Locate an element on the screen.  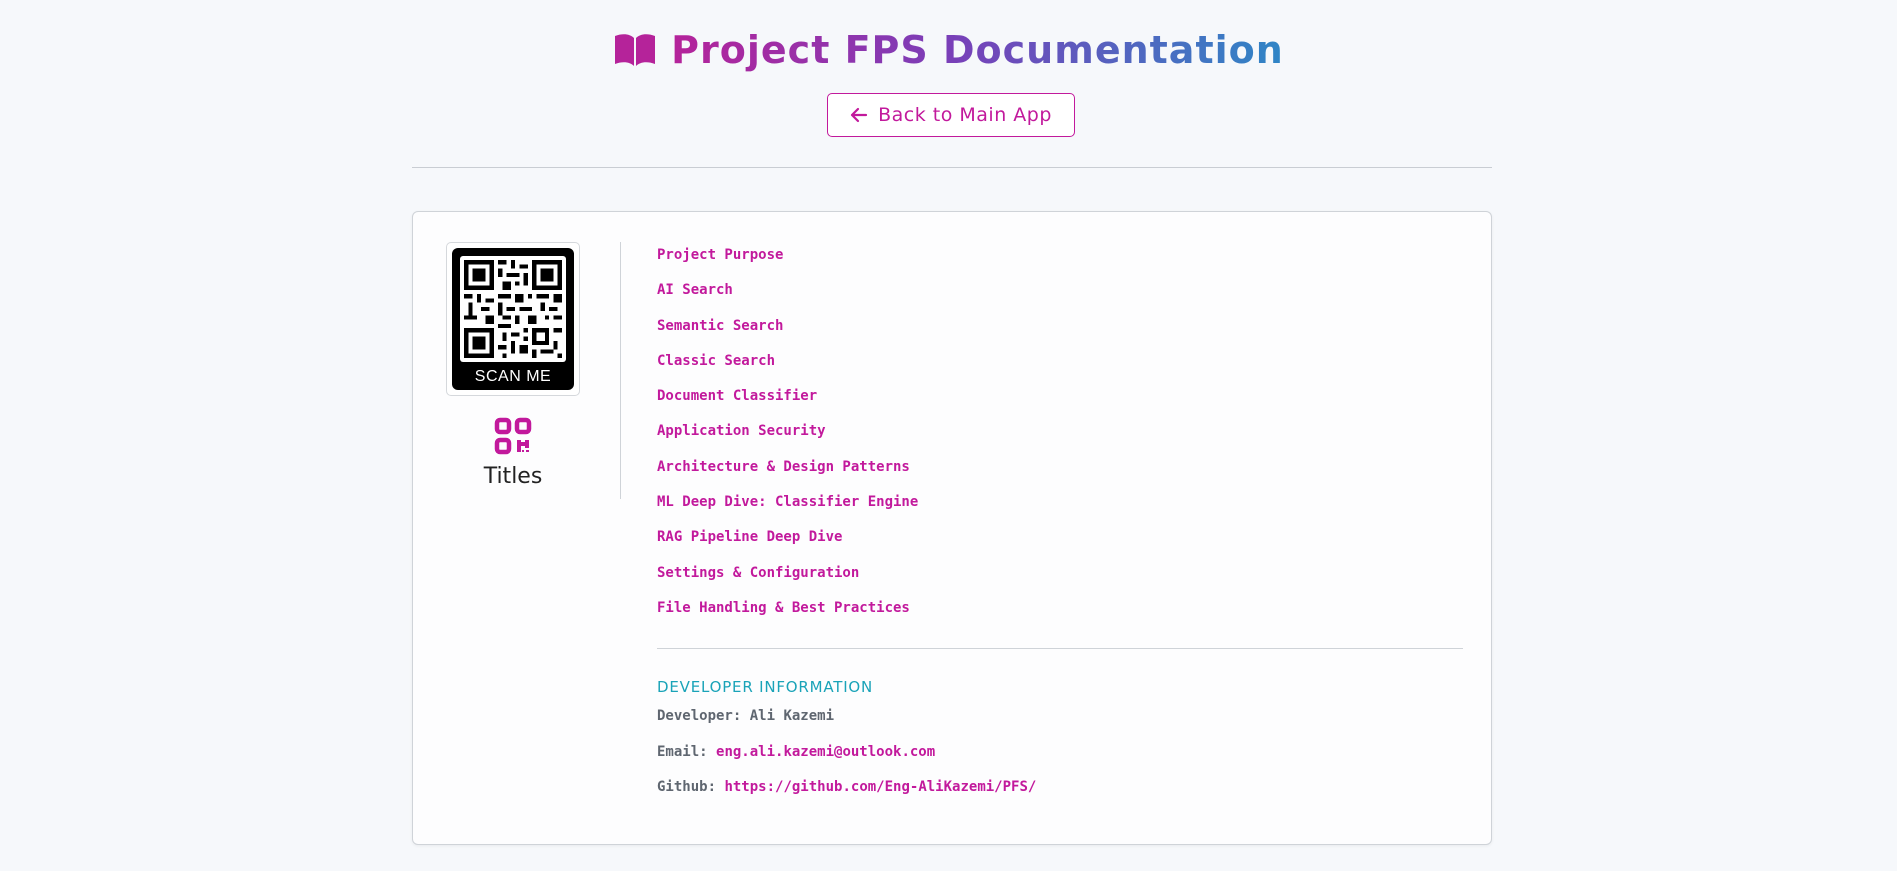
titles-label: Titles is located at coordinates (513, 476).